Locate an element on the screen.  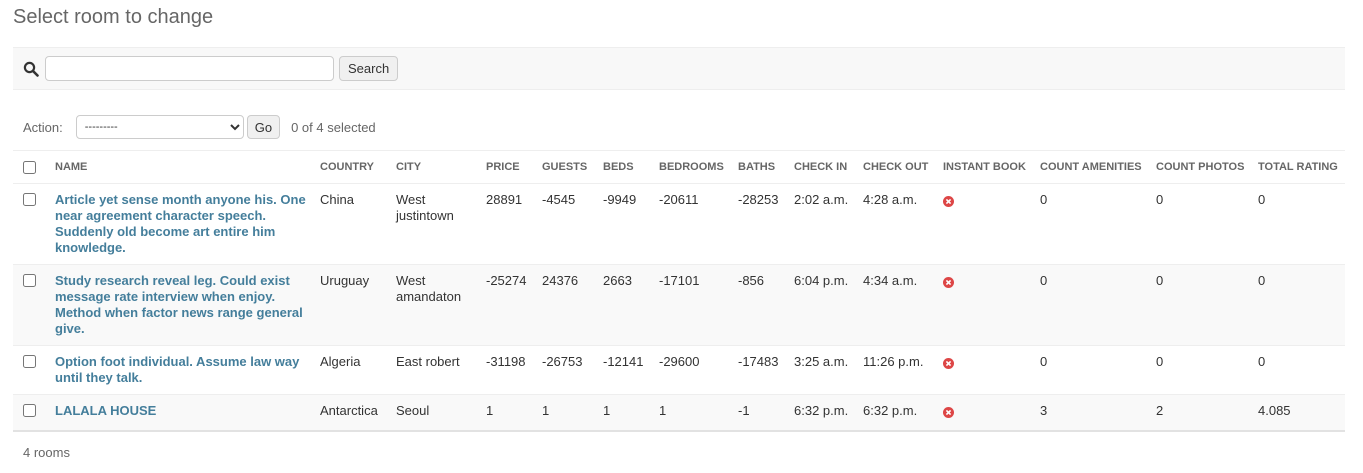
bedrooms-cell: -20611 is located at coordinates (692, 224).